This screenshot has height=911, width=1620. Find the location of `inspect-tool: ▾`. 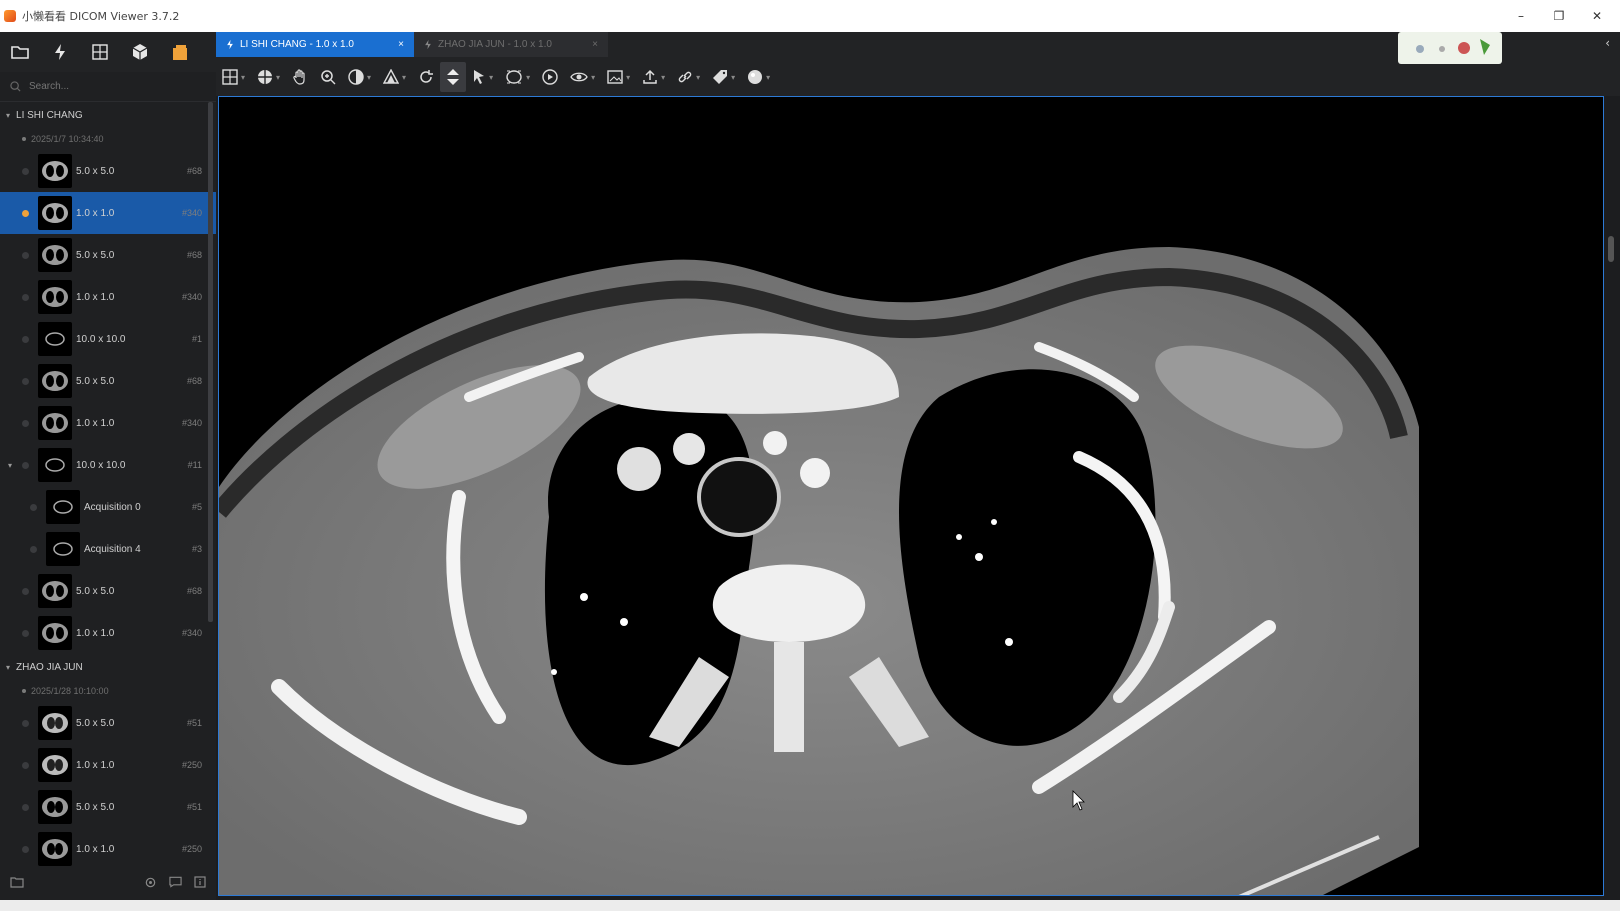

inspect-tool: ▾ is located at coordinates (582, 77).